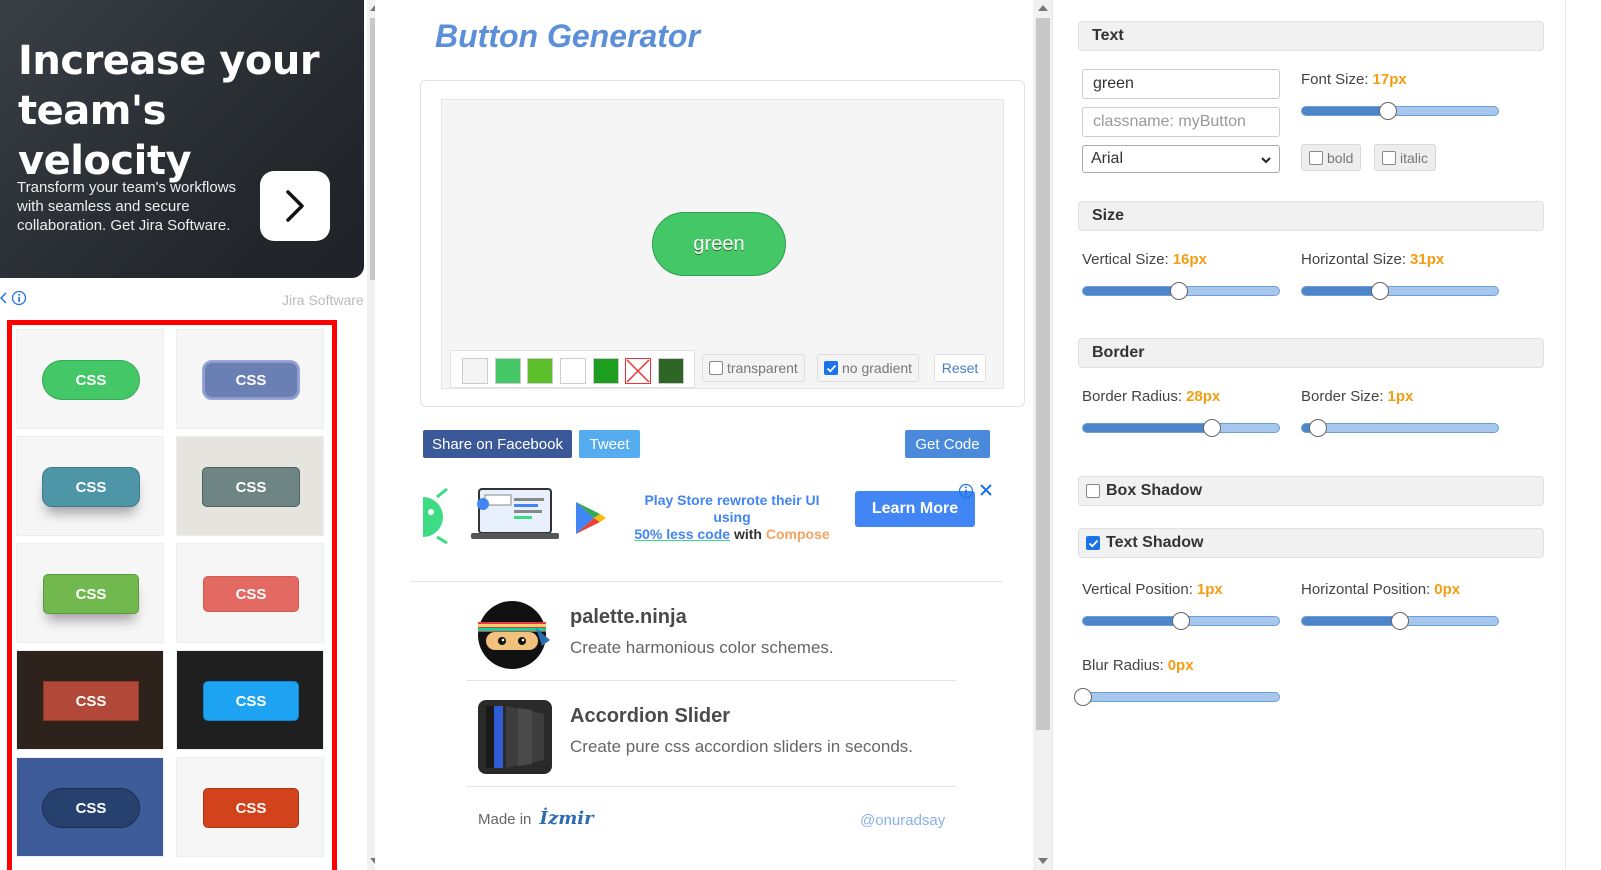 This screenshot has width=1601, height=870. Describe the element at coordinates (508, 371) in the screenshot. I see `swatch-green` at that location.